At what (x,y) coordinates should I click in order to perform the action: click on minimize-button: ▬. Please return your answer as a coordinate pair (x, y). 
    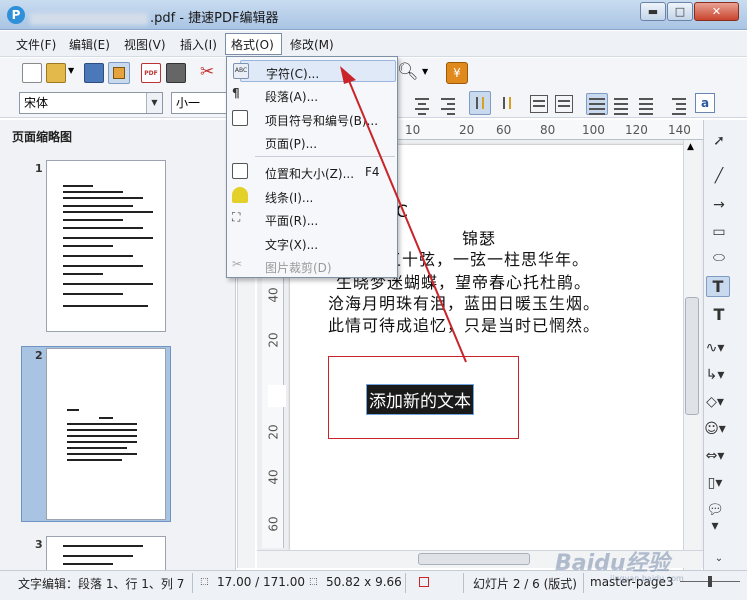
    Looking at the image, I should click on (653, 11).